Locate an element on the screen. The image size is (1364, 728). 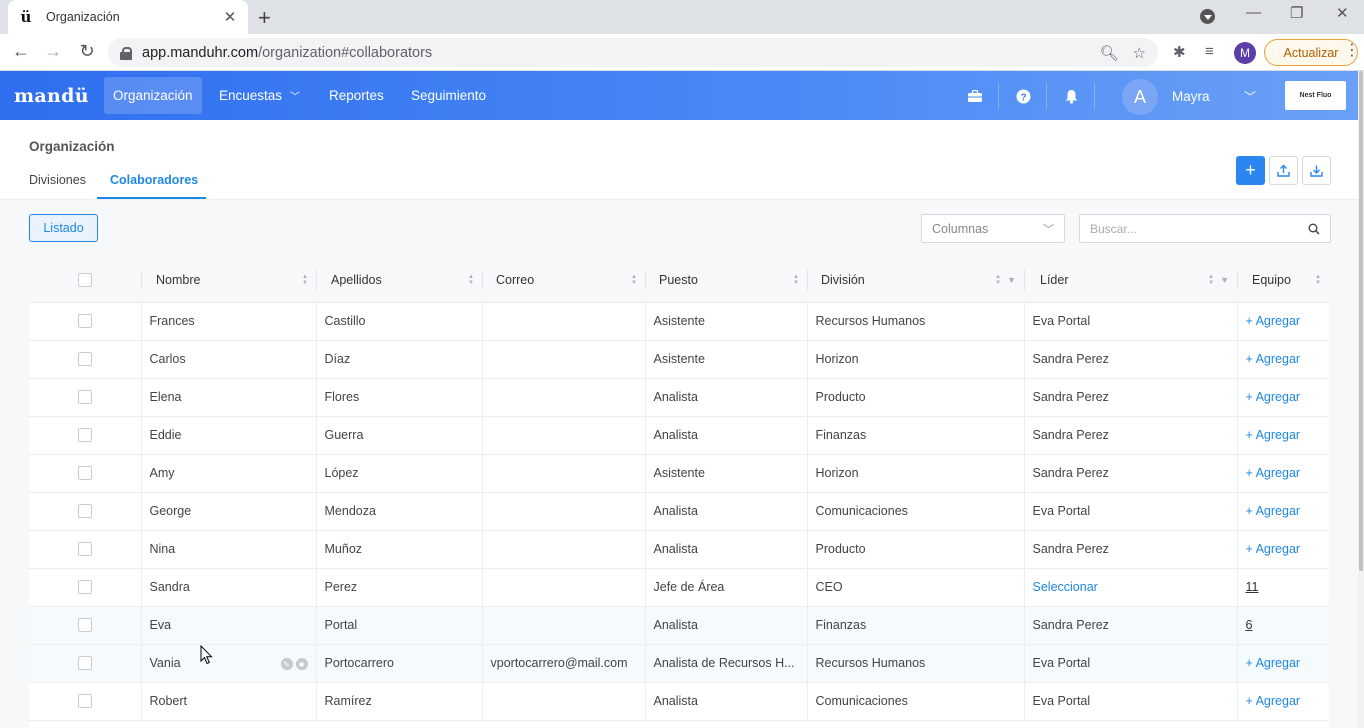
bell-icon is located at coordinates (1071, 96).